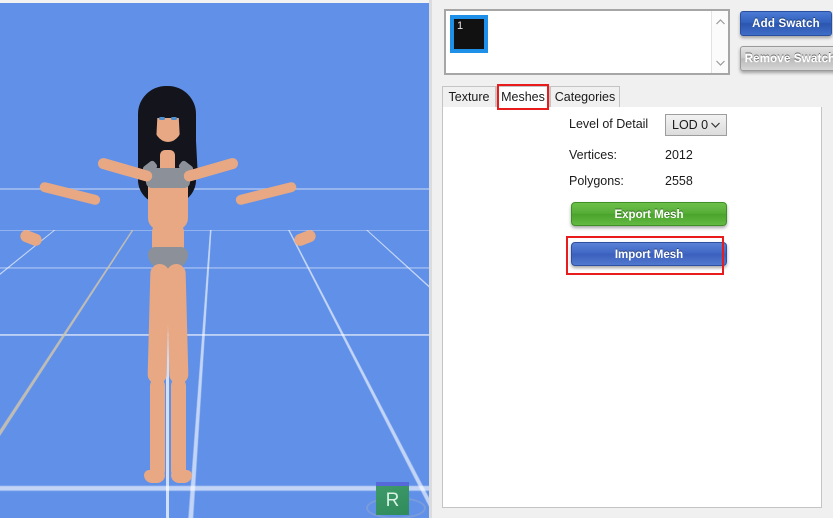 The height and width of the screenshot is (518, 833). What do you see at coordinates (679, 155) in the screenshot?
I see `vertices-value: 2012` at bounding box center [679, 155].